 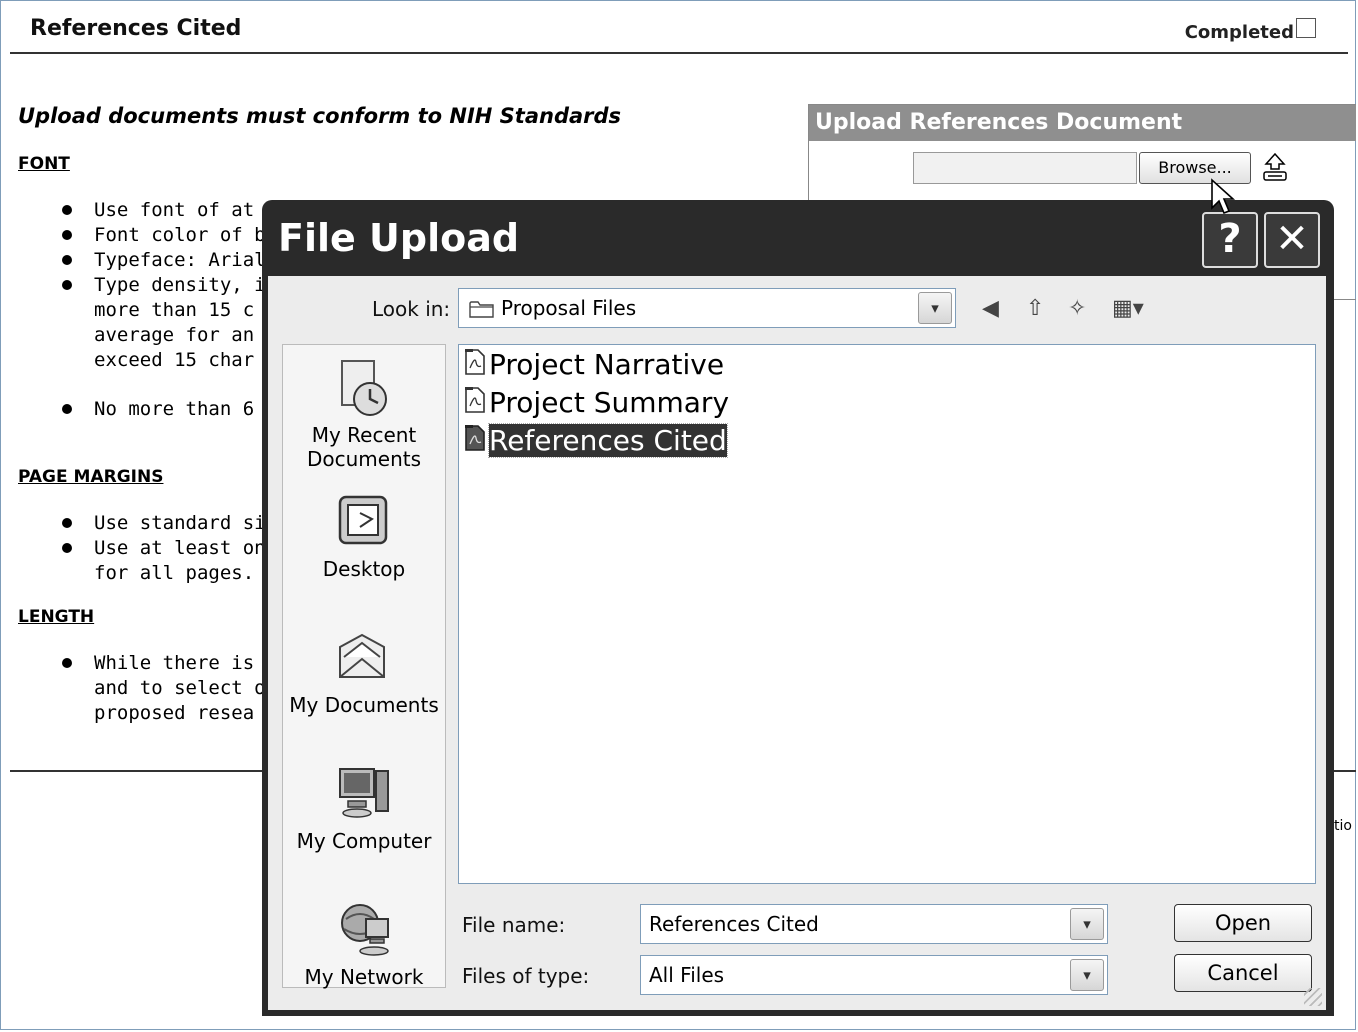 I want to click on places-bar: My Recent Documents Desktop My Documents, so click(x=364, y=666).